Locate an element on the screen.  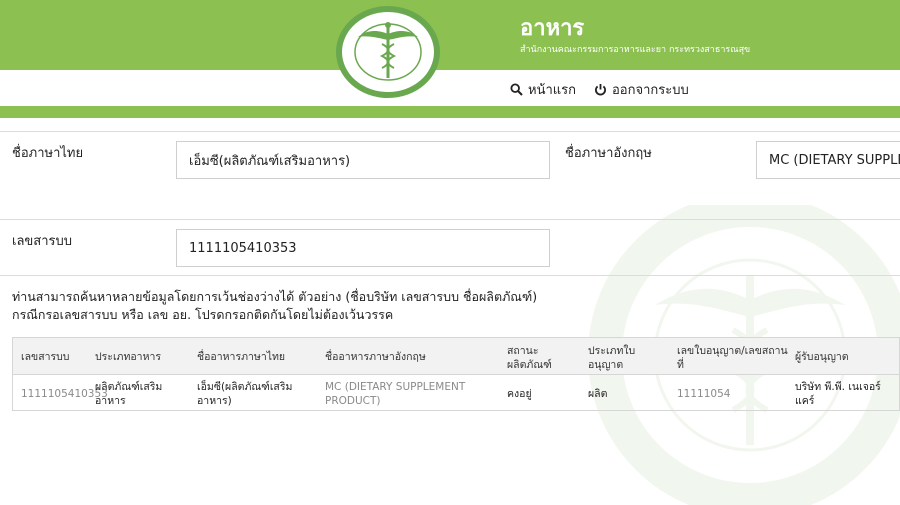
search-icon is located at coordinates (516, 89).